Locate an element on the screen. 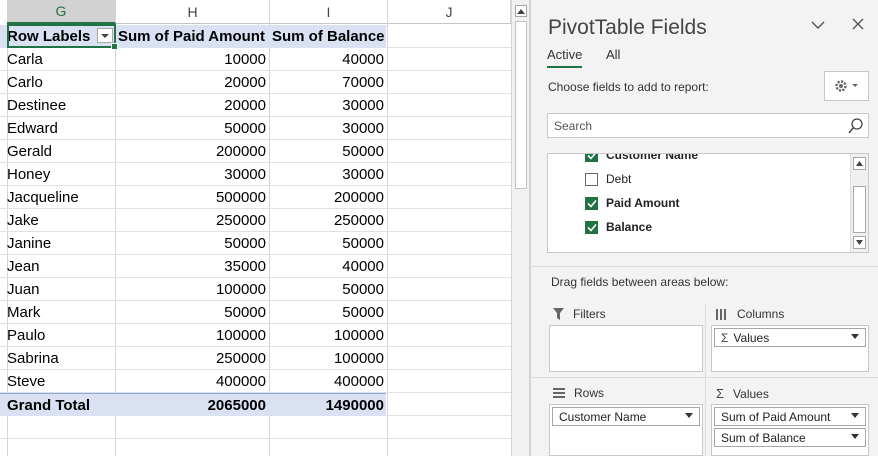 This screenshot has width=878, height=456. row-label-cell: Sabrina is located at coordinates (61, 358).